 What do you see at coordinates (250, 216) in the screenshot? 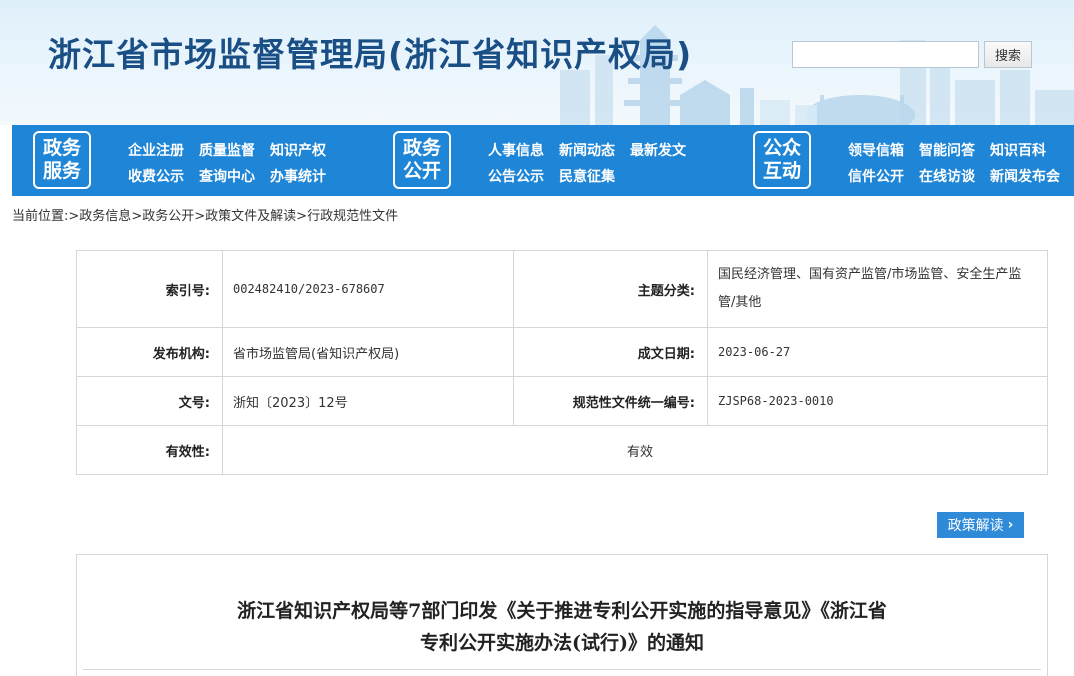
I see `breadcrumb-item-policy-docs: 政策文件及解读` at bounding box center [250, 216].